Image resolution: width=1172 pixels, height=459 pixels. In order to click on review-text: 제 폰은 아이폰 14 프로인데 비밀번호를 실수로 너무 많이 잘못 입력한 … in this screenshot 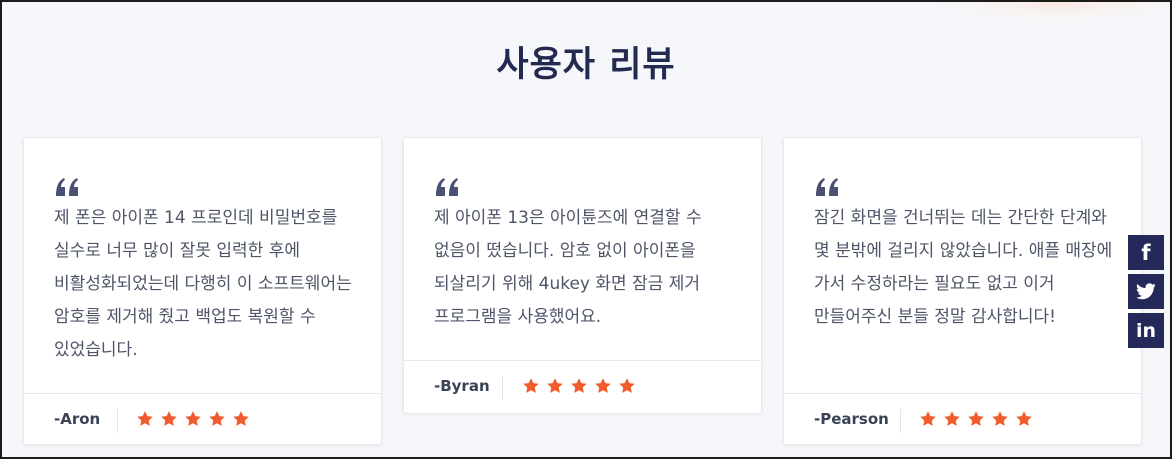, I will do `click(203, 284)`.